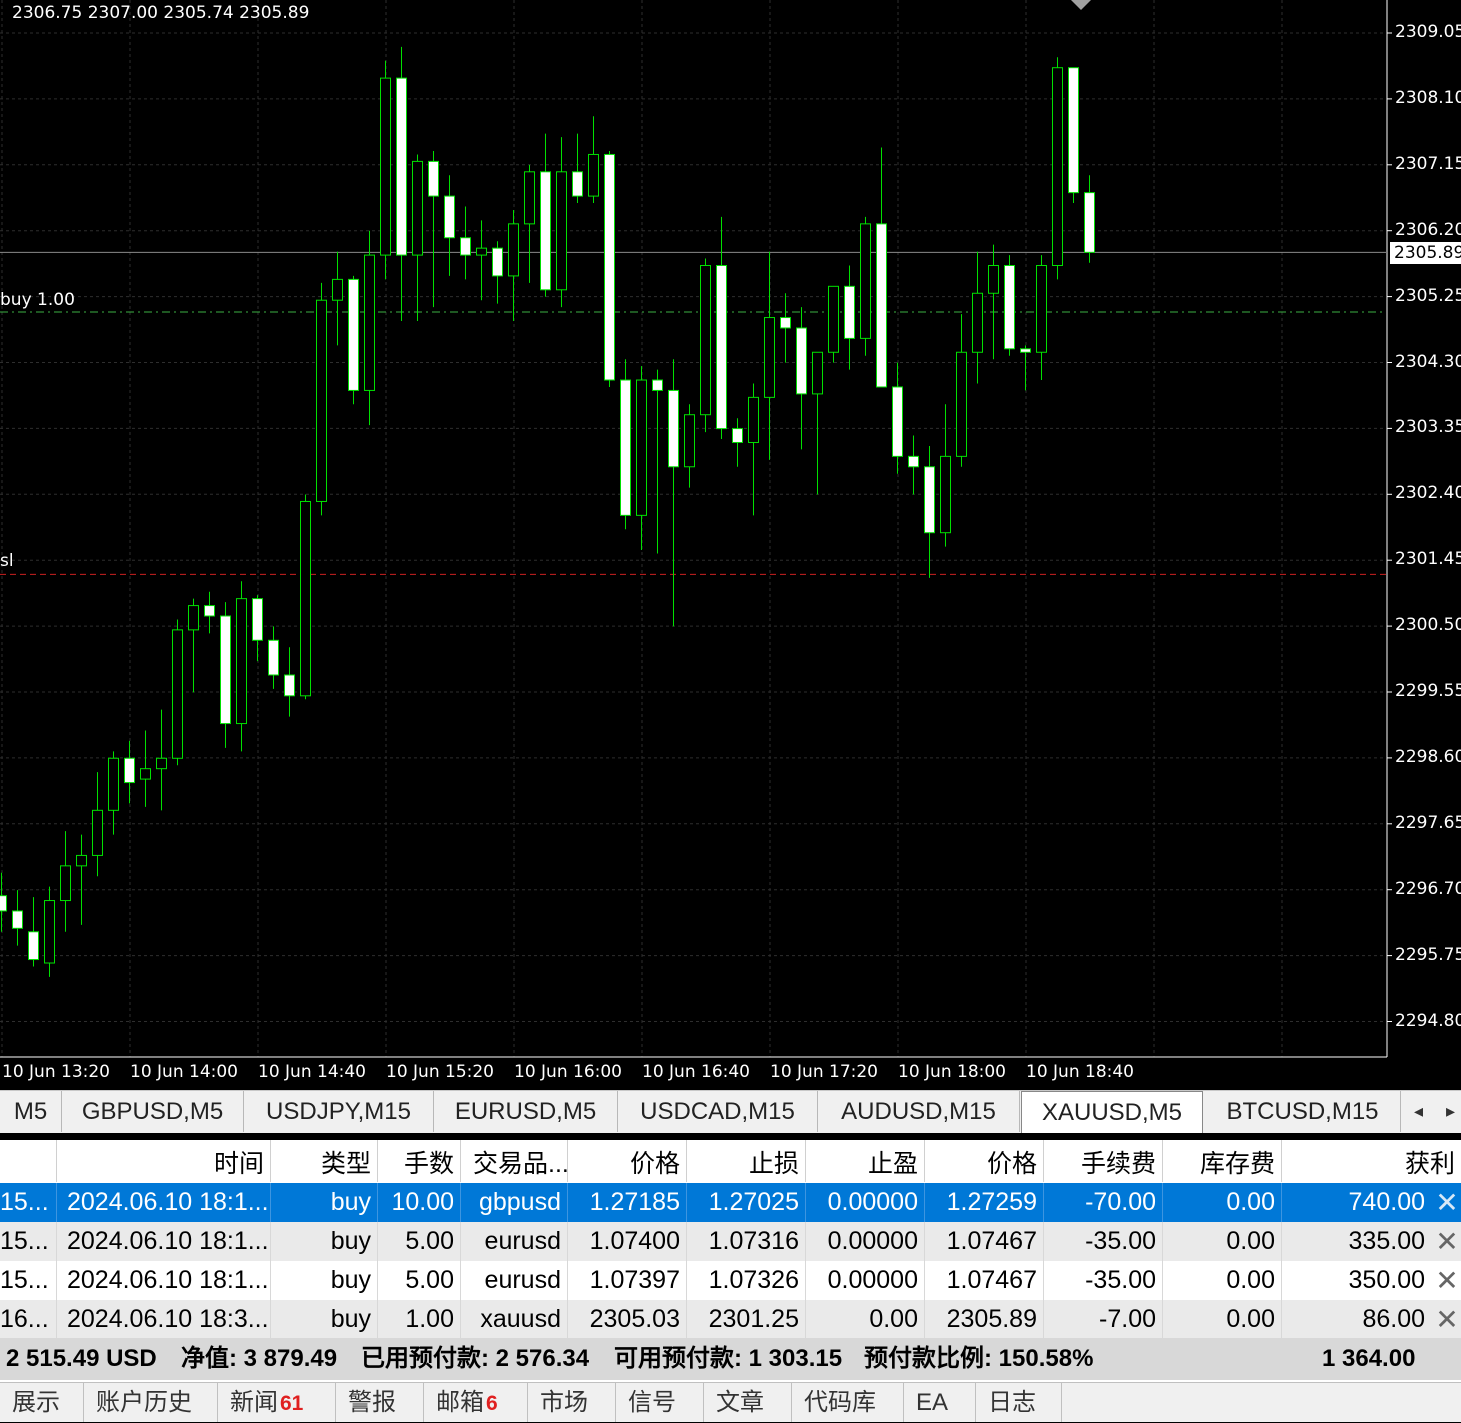  What do you see at coordinates (476, 1402) in the screenshot?
I see `btab-mailbox: 邮箱6` at bounding box center [476, 1402].